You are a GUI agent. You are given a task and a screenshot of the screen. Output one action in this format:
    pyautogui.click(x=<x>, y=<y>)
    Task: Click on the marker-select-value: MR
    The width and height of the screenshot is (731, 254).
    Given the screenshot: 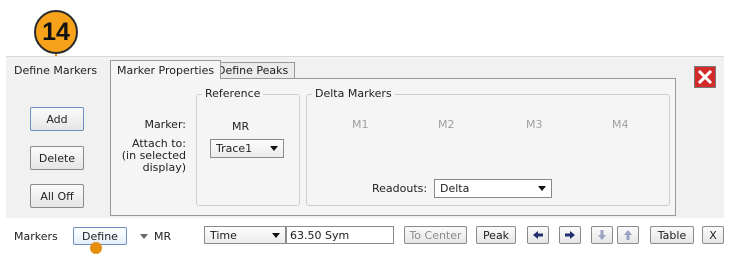 What is the action you would take?
    pyautogui.click(x=163, y=236)
    